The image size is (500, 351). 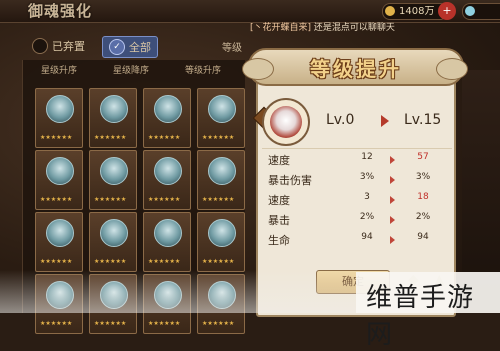 What do you see at coordinates (423, 237) in the screenshot?
I see `stat-new-value: 94` at bounding box center [423, 237].